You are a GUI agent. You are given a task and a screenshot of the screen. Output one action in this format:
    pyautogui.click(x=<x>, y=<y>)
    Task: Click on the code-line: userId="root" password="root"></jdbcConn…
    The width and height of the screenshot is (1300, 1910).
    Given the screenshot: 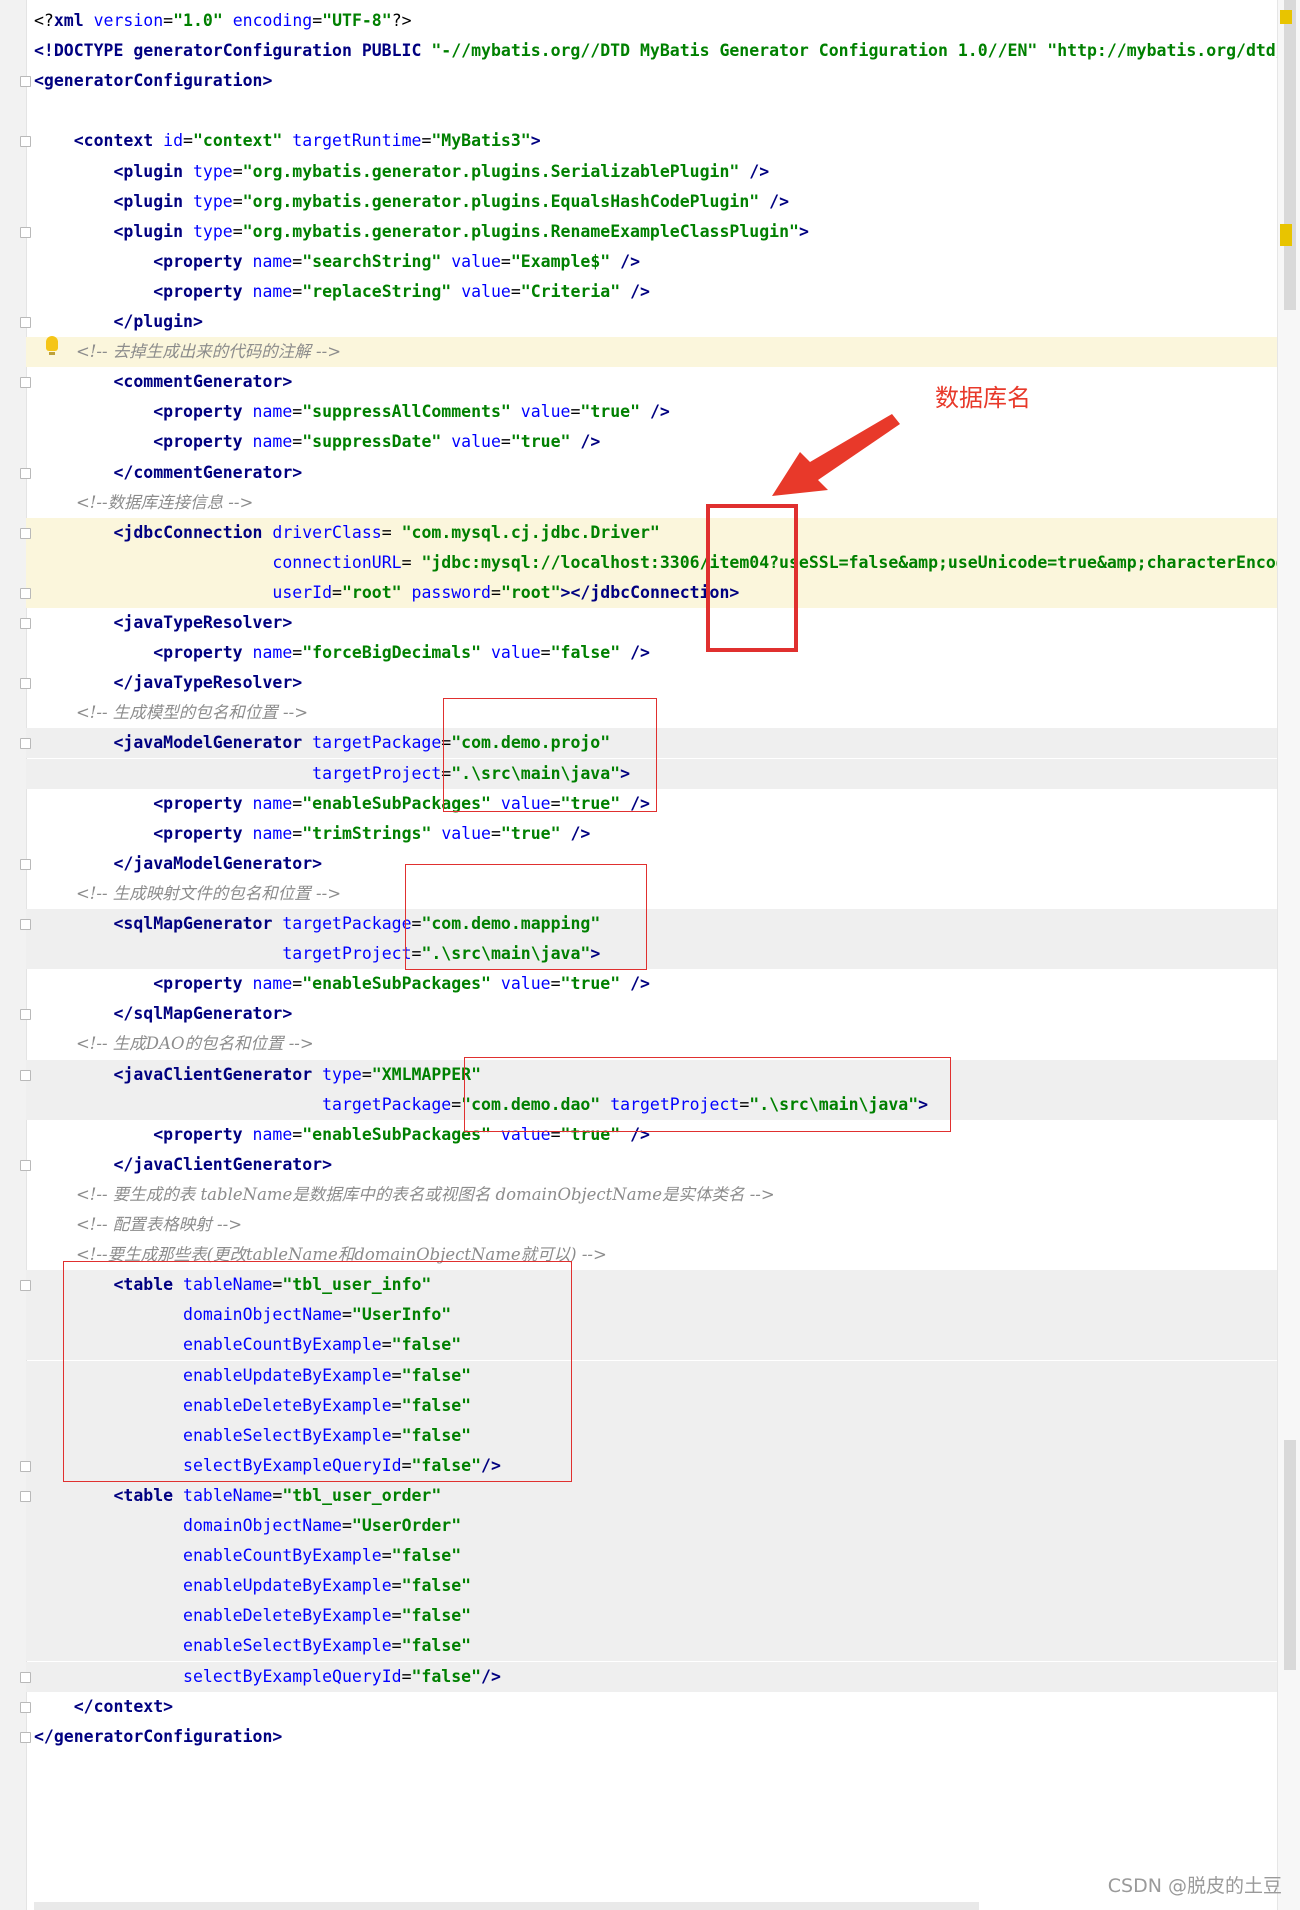 What is the action you would take?
    pyautogui.click(x=386, y=593)
    